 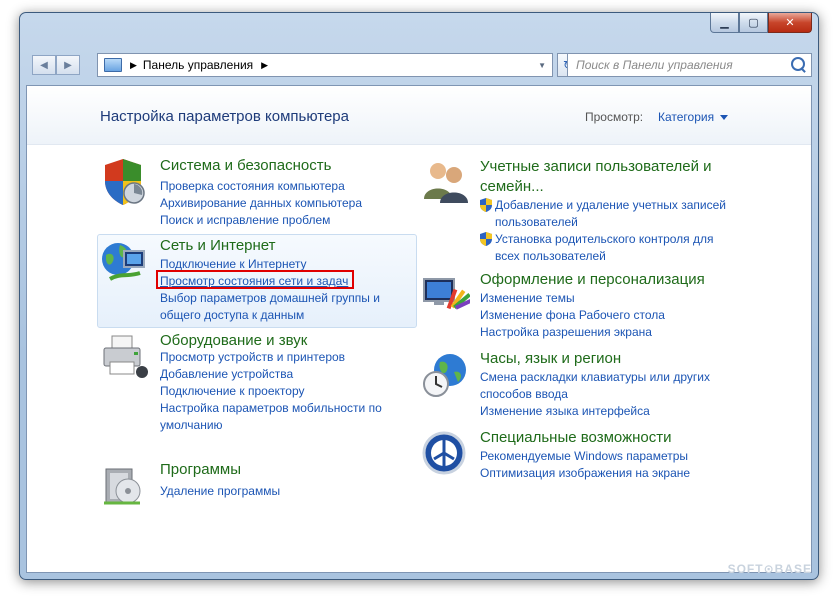 What do you see at coordinates (798, 64) in the screenshot?
I see `search-icon` at bounding box center [798, 64].